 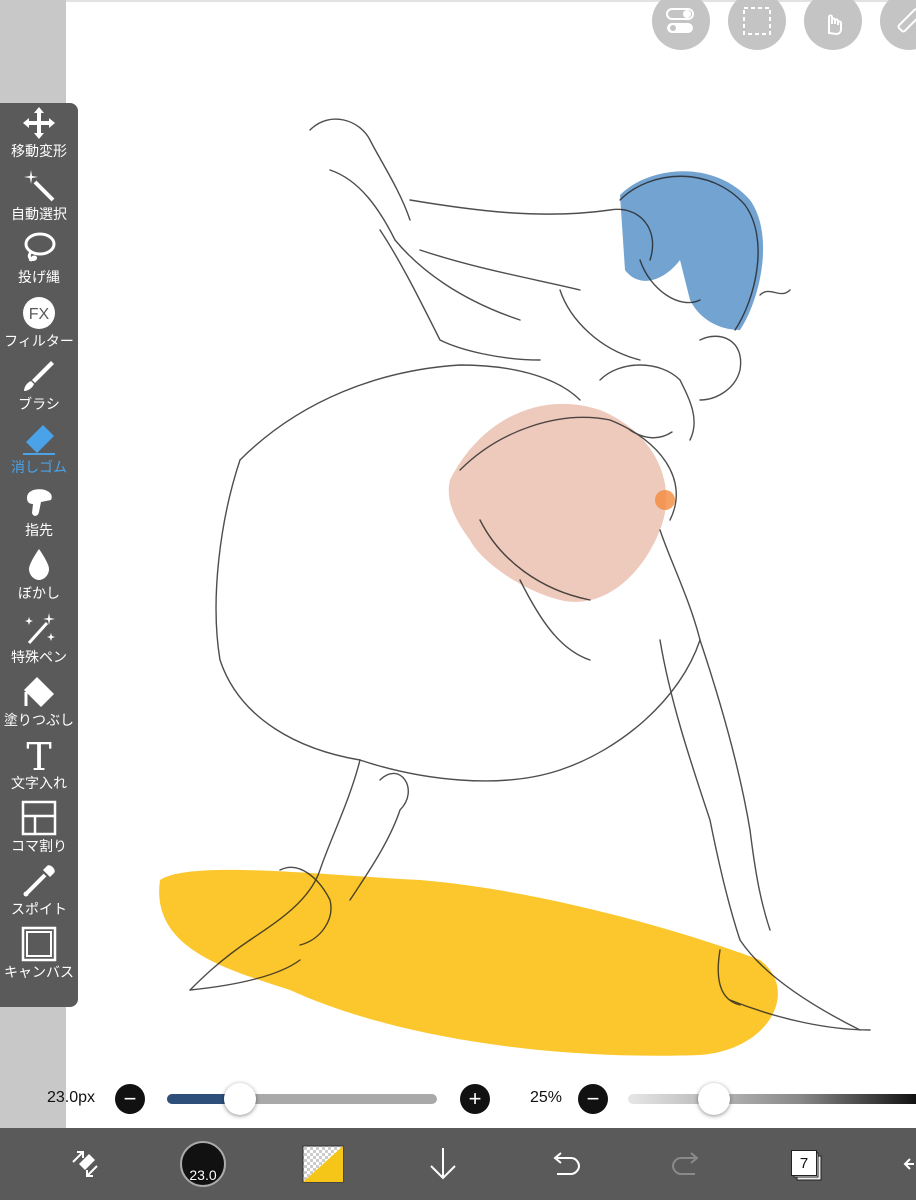 I want to click on tool-label: 消しゴム, so click(x=39, y=466).